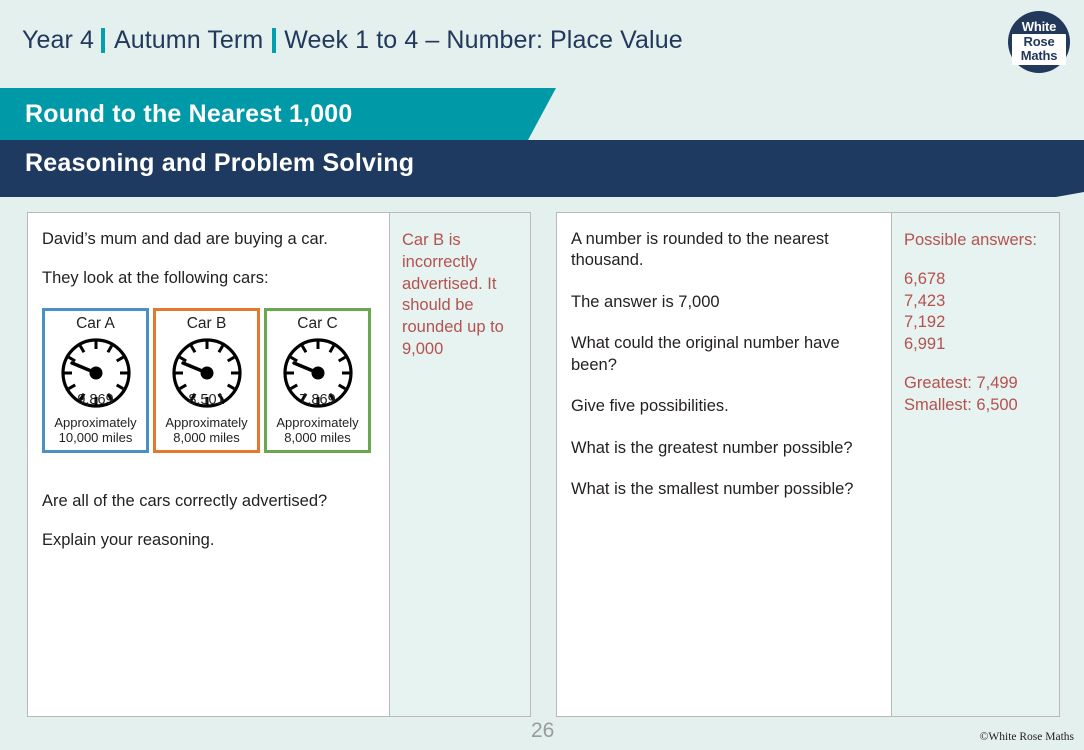  What do you see at coordinates (925, 278) in the screenshot?
I see `answer-2-value-1: 6,678` at bounding box center [925, 278].